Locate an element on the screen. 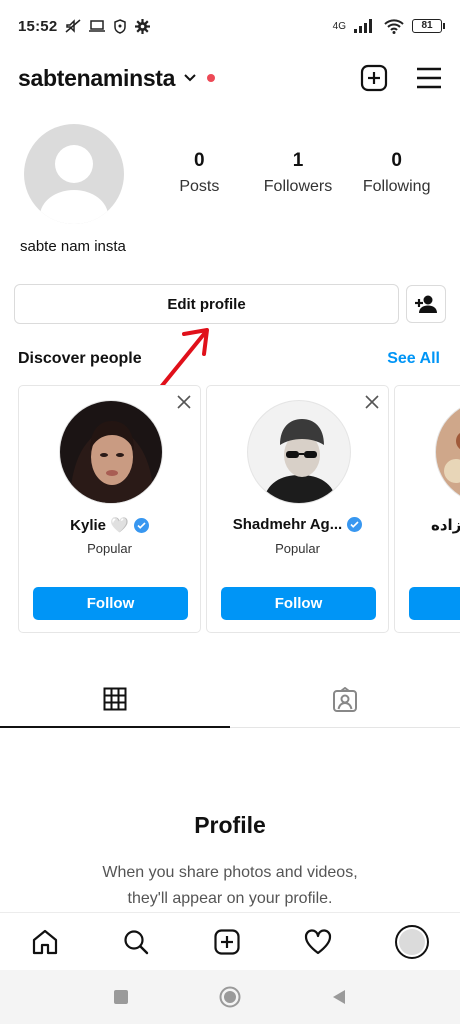 The width and height of the screenshot is (460, 1024). grid-icon is located at coordinates (115, 699).